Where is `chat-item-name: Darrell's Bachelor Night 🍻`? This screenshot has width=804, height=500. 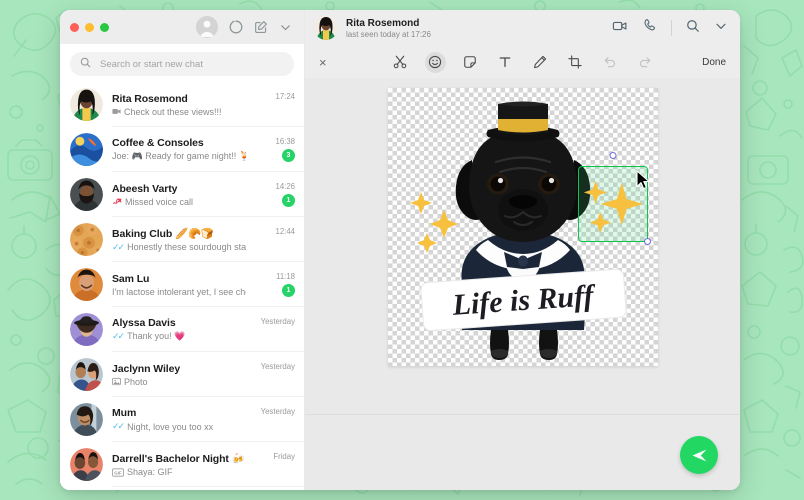
chat-item-name: Darrell's Bachelor Night 🍻 is located at coordinates (178, 459).